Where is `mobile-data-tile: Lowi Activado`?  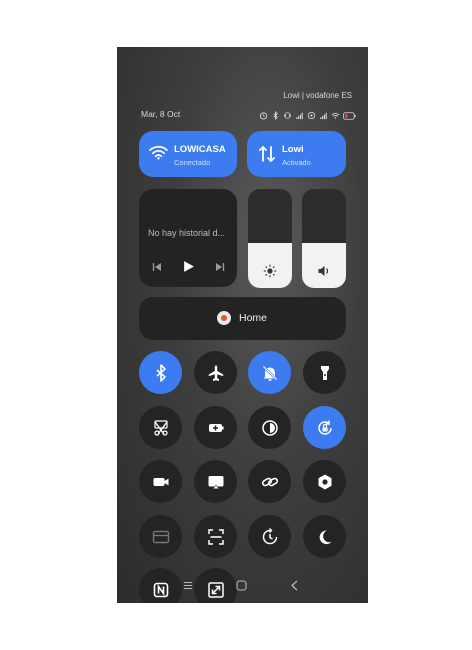
mobile-data-tile: Lowi Activado is located at coordinates (296, 154).